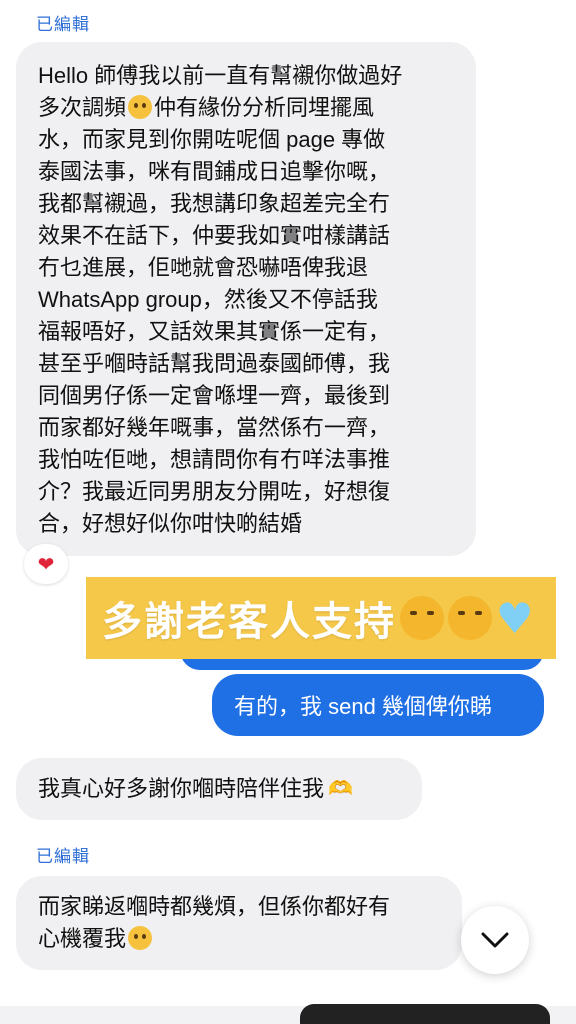 This screenshot has height=1024, width=576. What do you see at coordinates (140, 107) in the screenshot?
I see `pleading-face-icon` at bounding box center [140, 107].